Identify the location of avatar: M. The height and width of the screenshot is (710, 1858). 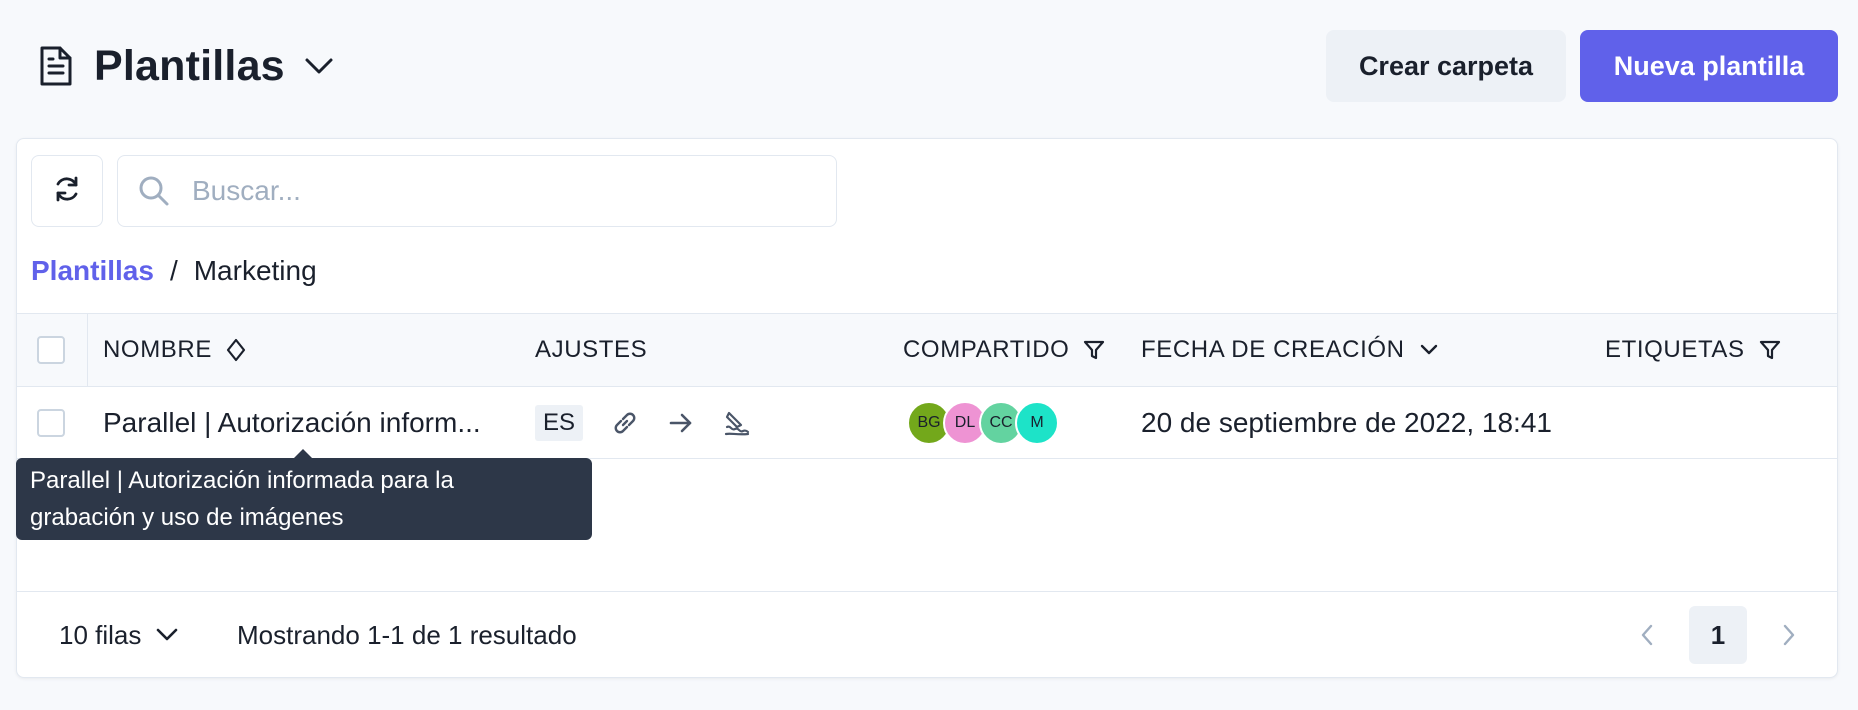
(1037, 423).